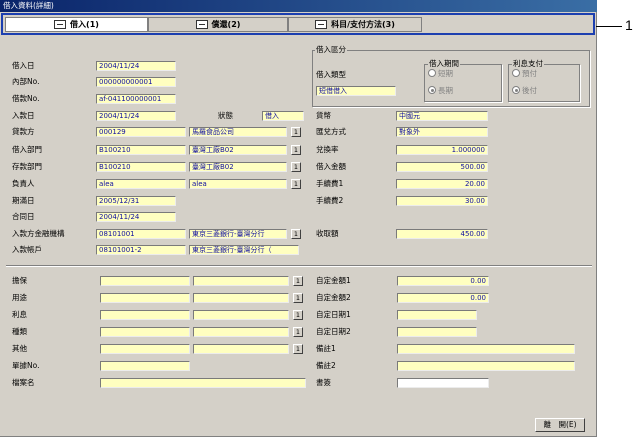  I want to click on manager-code-field: alea, so click(141, 184).